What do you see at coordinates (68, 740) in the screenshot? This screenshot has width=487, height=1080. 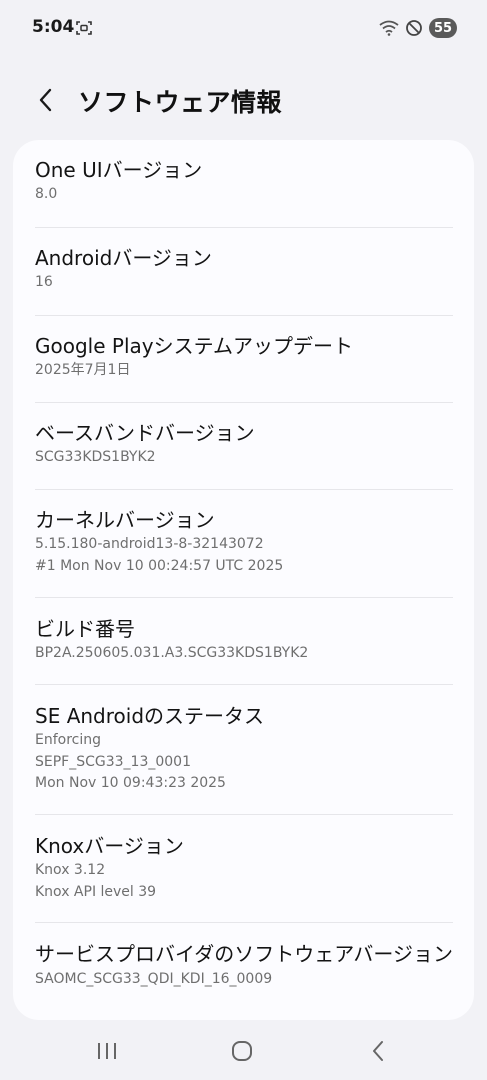 I see `item-value: Enforcing` at bounding box center [68, 740].